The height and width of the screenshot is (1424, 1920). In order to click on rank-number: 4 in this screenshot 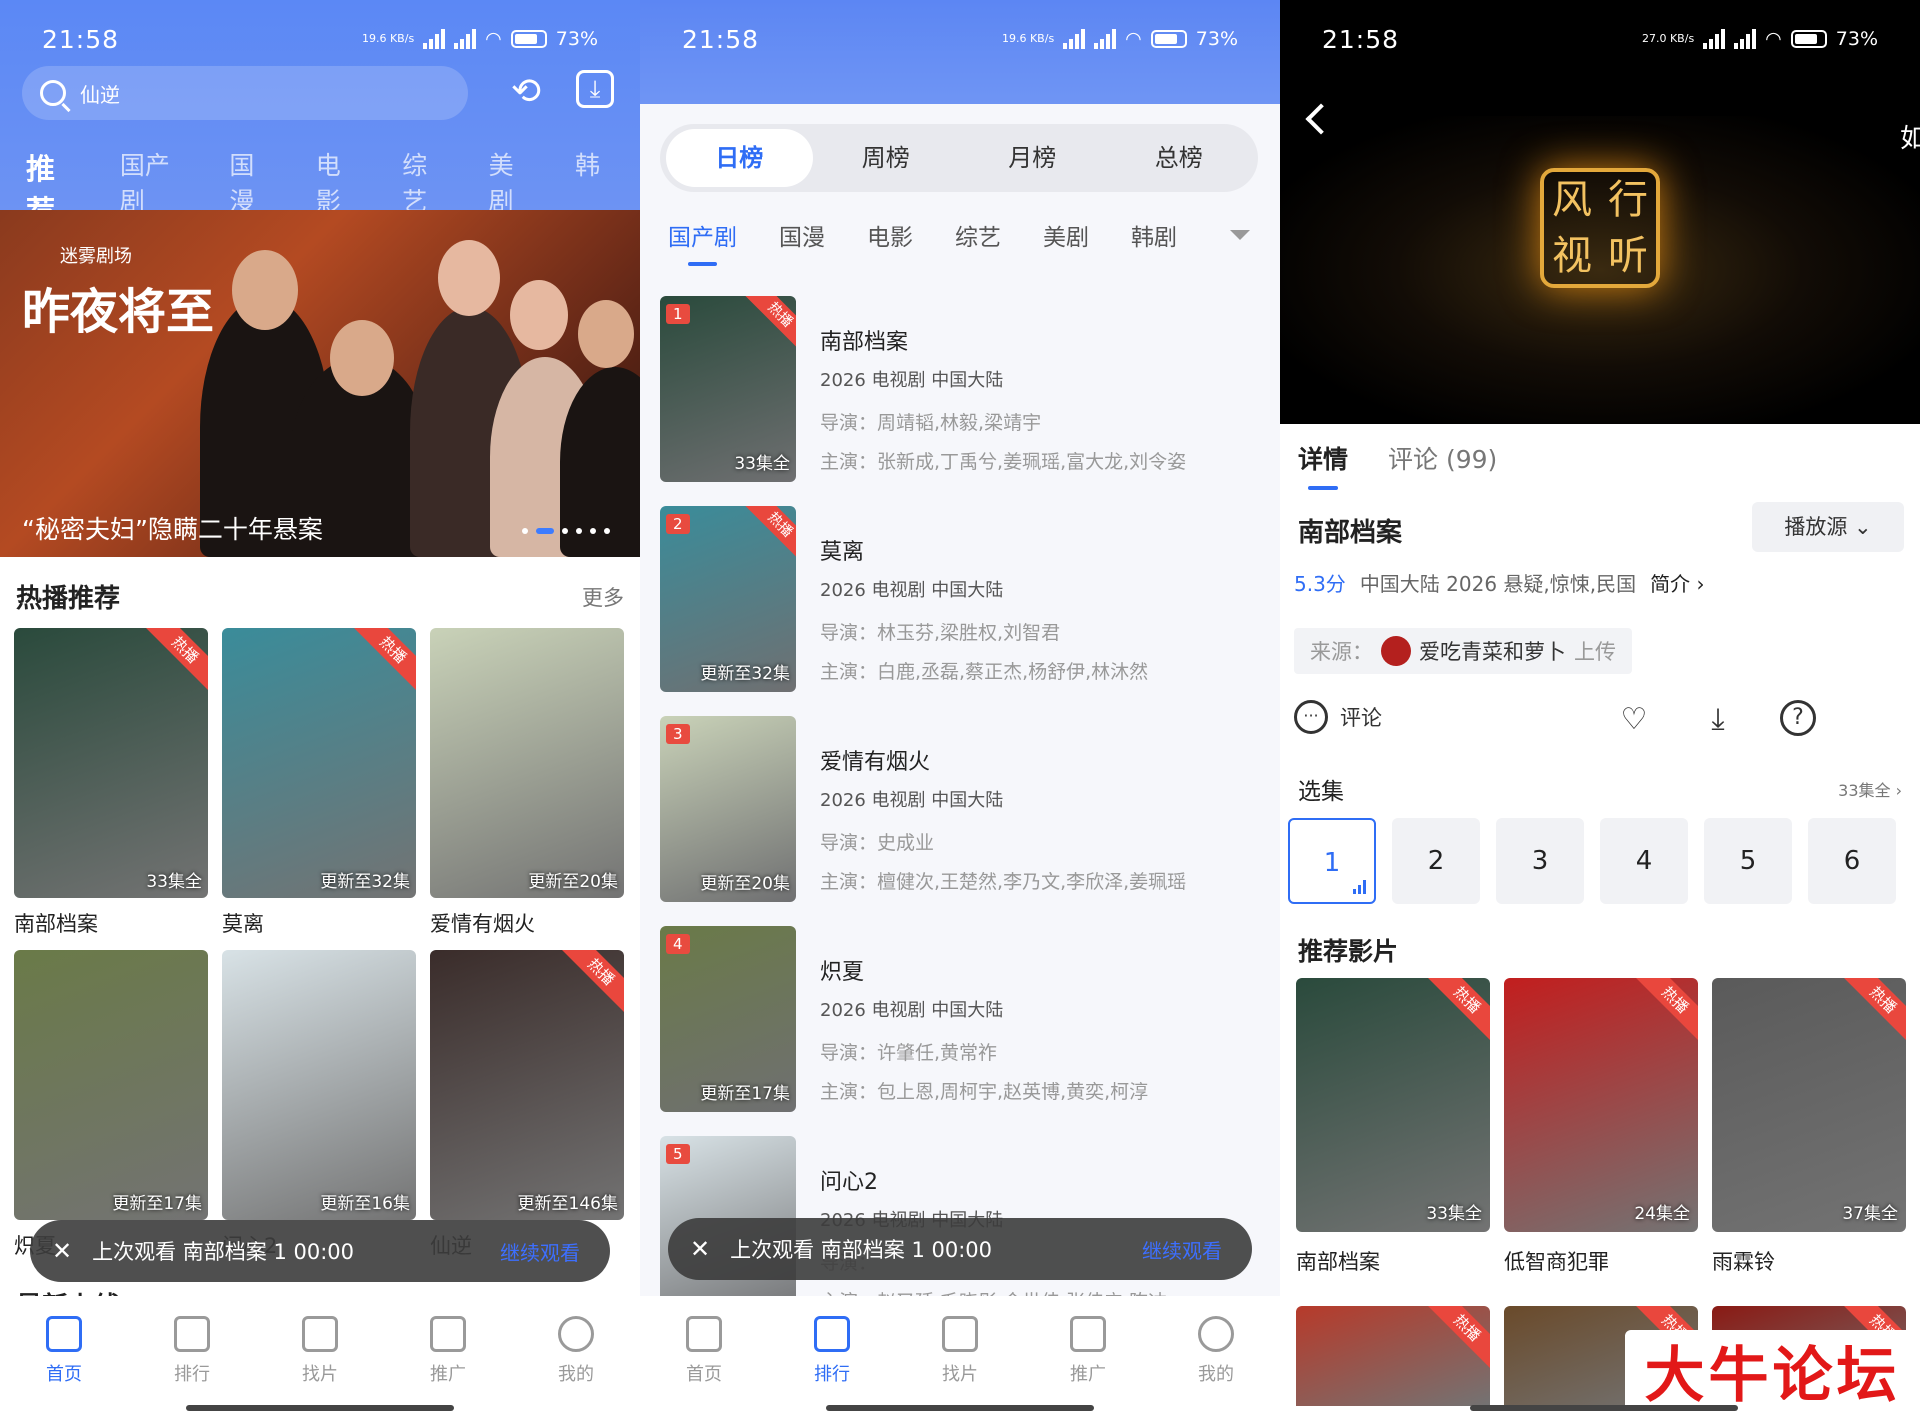, I will do `click(678, 944)`.